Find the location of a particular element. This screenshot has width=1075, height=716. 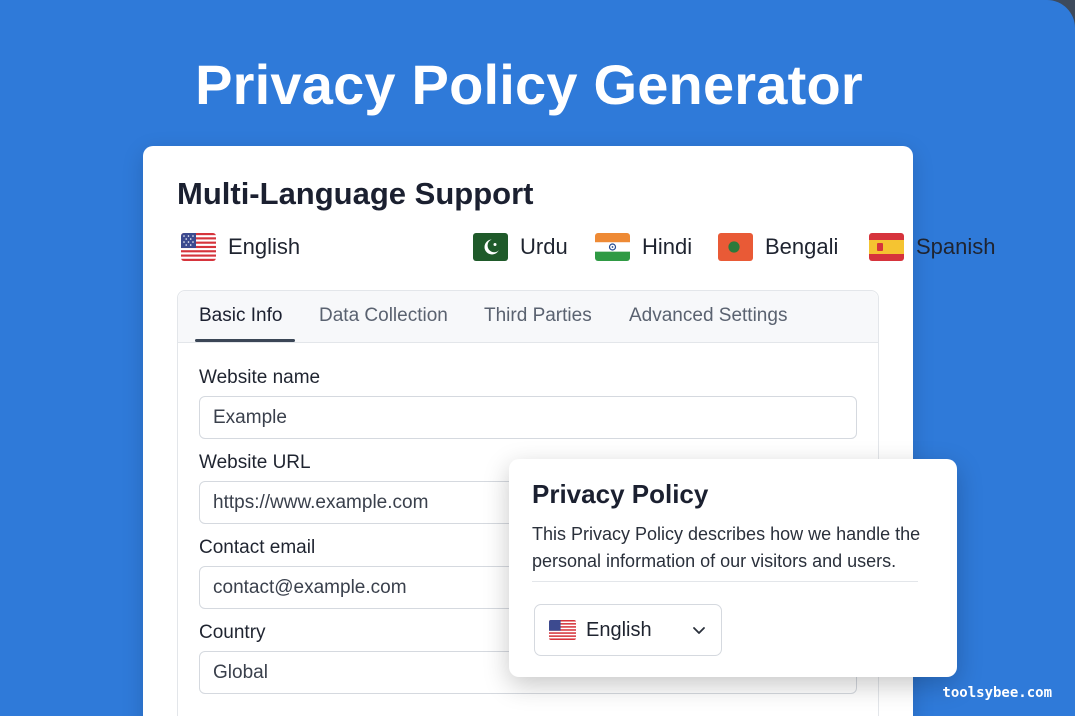

language-label: Bengali is located at coordinates (802, 246).